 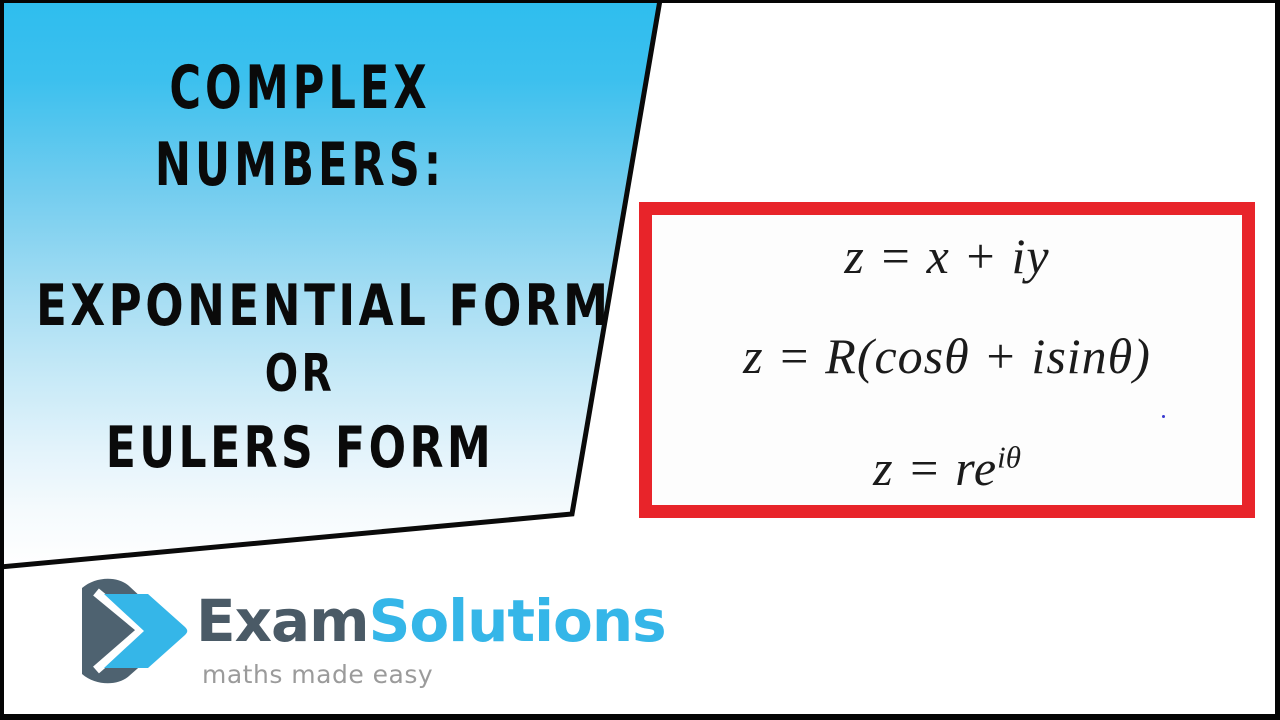 What do you see at coordinates (131, 630) in the screenshot?
I see `play-chevron-icon` at bounding box center [131, 630].